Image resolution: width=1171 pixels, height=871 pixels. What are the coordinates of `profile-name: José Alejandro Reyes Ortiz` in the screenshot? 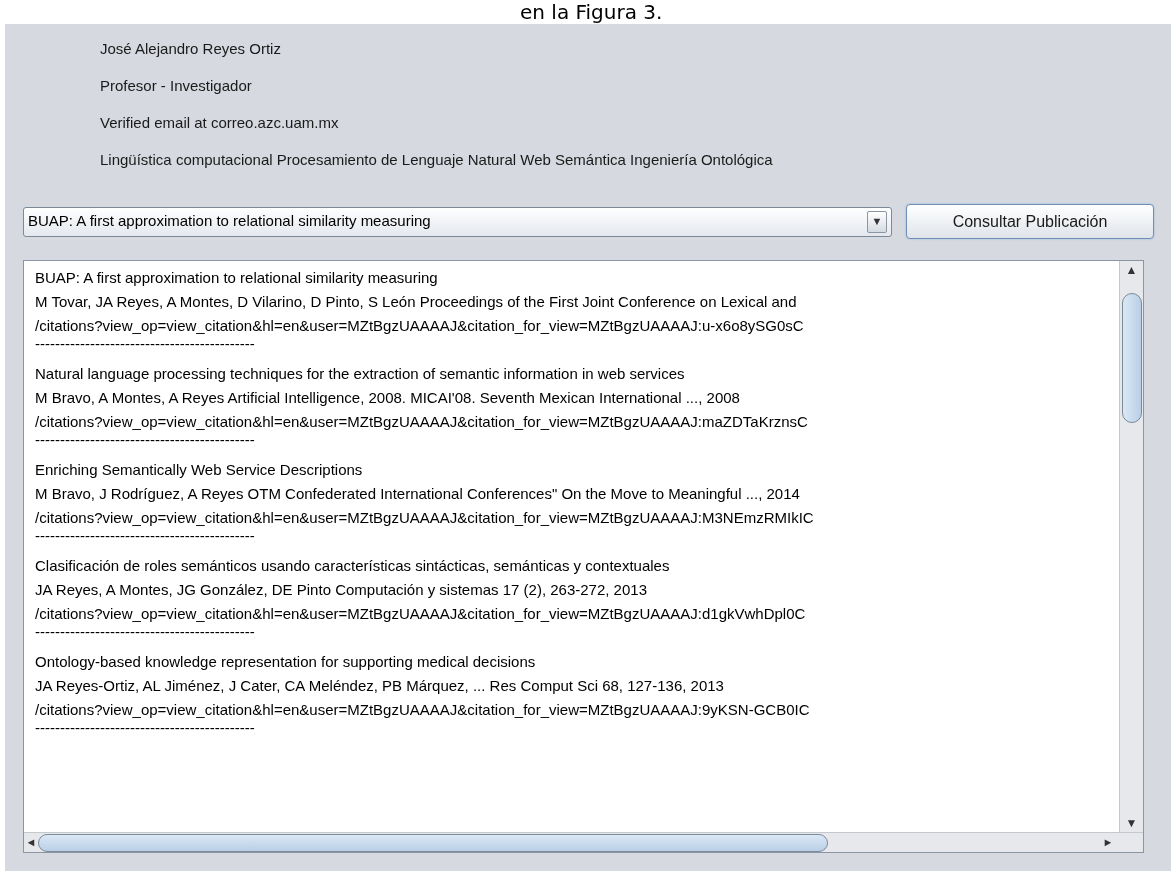 It's located at (191, 49).